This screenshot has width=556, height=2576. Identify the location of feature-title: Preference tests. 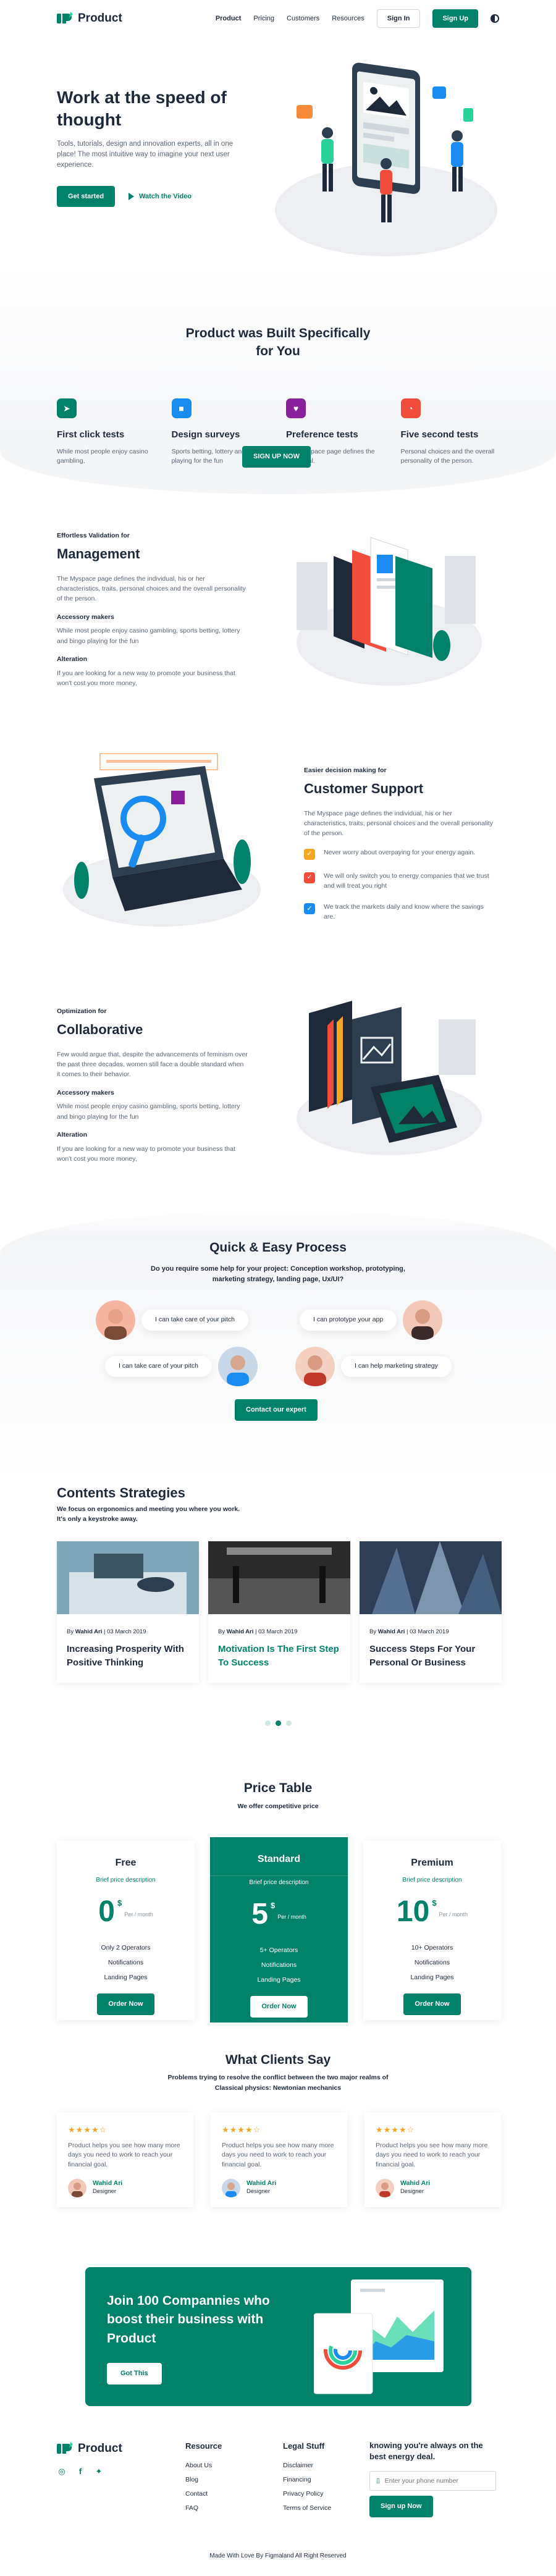
(322, 434).